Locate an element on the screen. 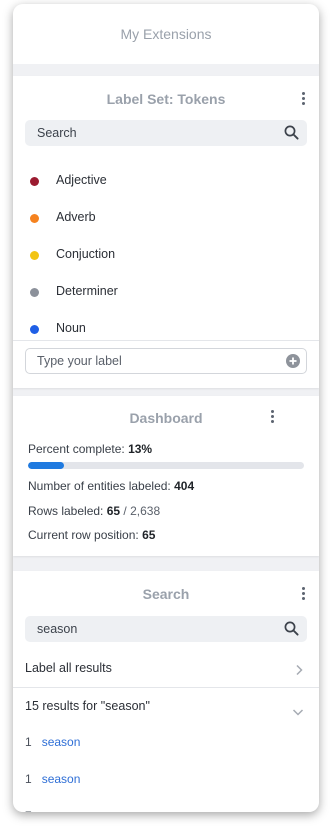 The image size is (332, 834). label-item-determiner: Determiner is located at coordinates (166, 292).